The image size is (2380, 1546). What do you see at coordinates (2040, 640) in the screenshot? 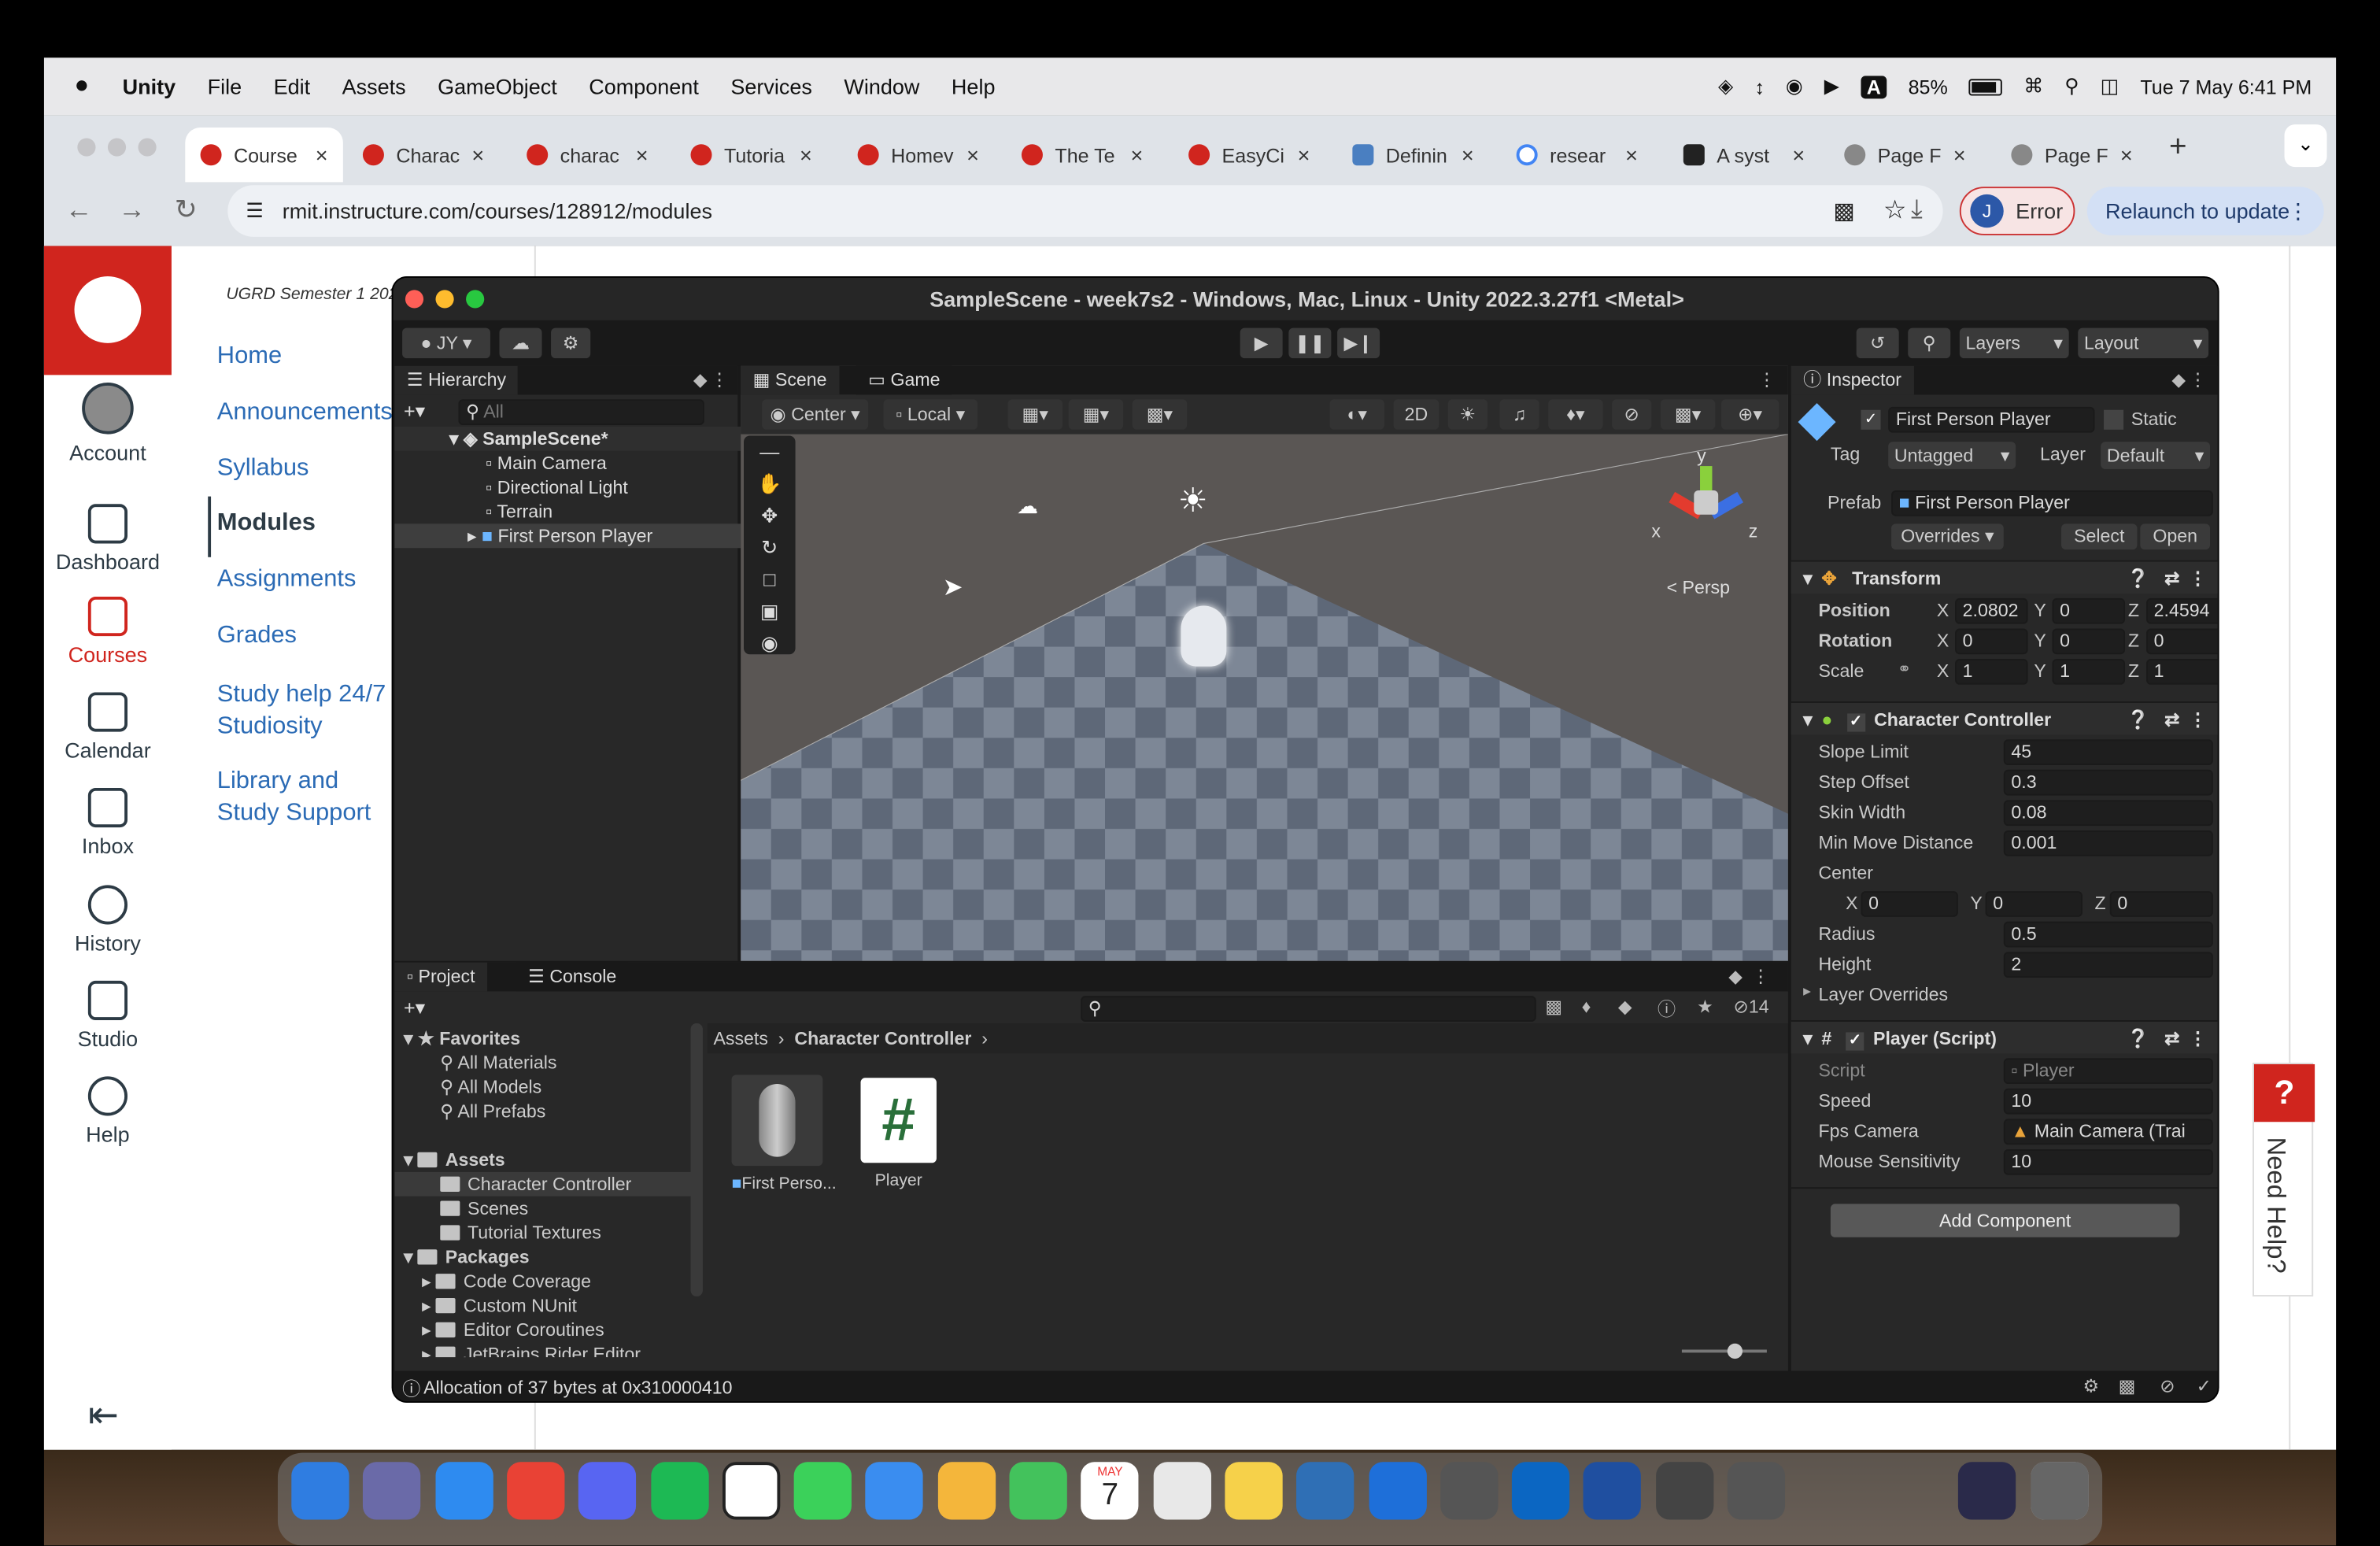
I see `rotation-y-axis-label: Y` at bounding box center [2040, 640].